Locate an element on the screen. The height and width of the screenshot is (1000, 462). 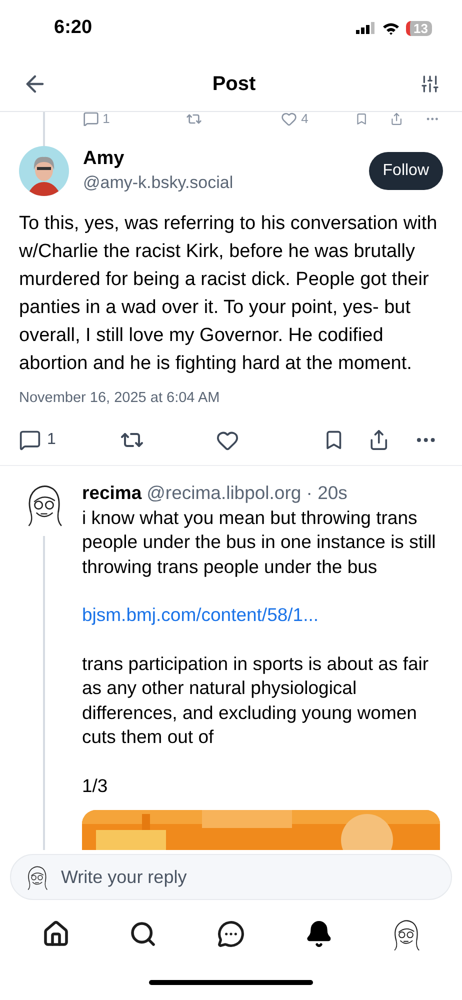
author-handle: @amy-k.bsky.social is located at coordinates (158, 183).